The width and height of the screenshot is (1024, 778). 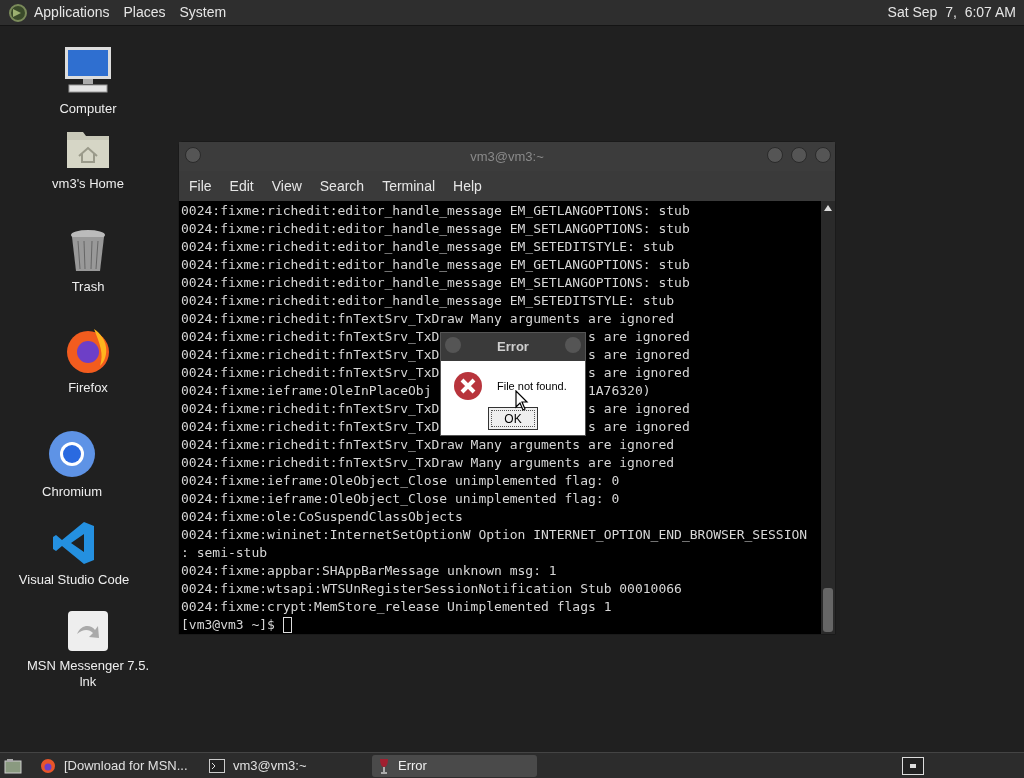 I want to click on panel-menu: Applications, so click(x=72, y=12).